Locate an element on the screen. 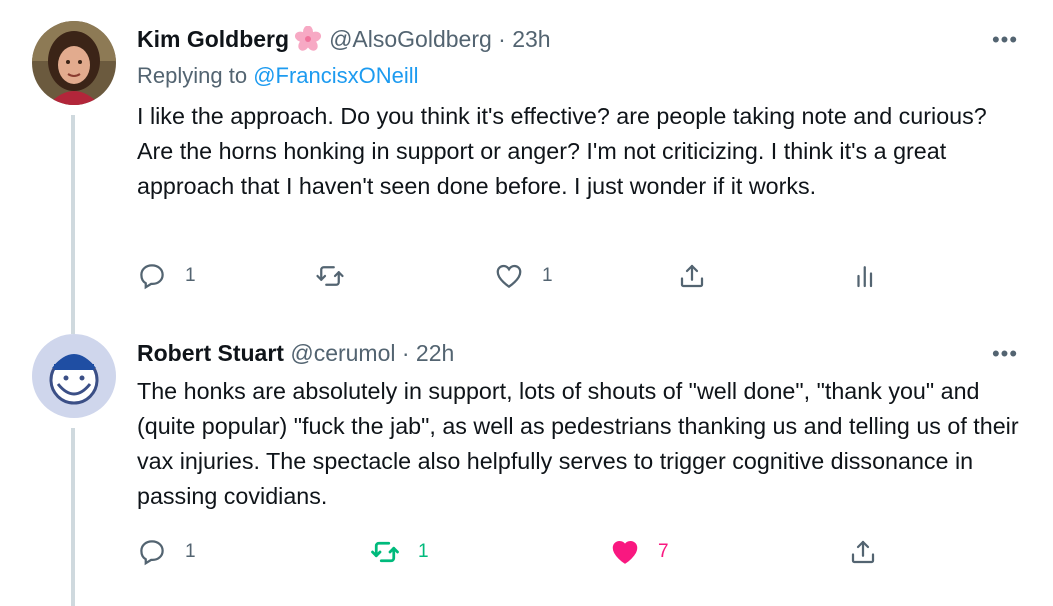  author-name: Kim Goldberg is located at coordinates (213, 39).